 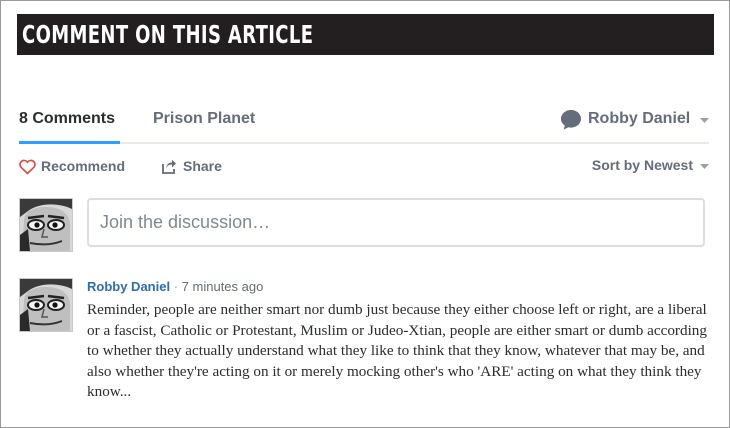 I want to click on speech-bubble-icon, so click(x=571, y=120).